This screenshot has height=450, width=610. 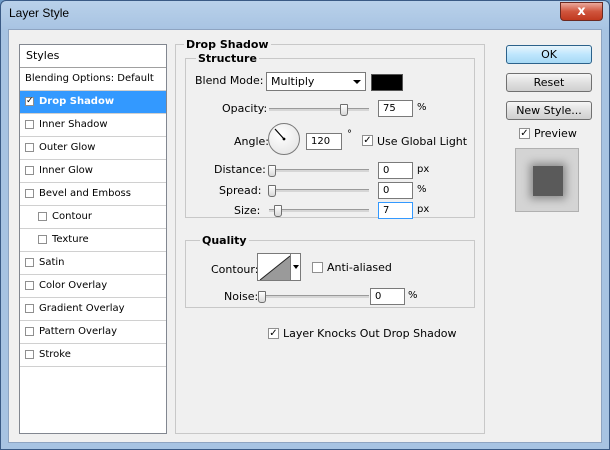 I want to click on styles-item-inner-glow: Inner Glow, so click(x=93, y=171).